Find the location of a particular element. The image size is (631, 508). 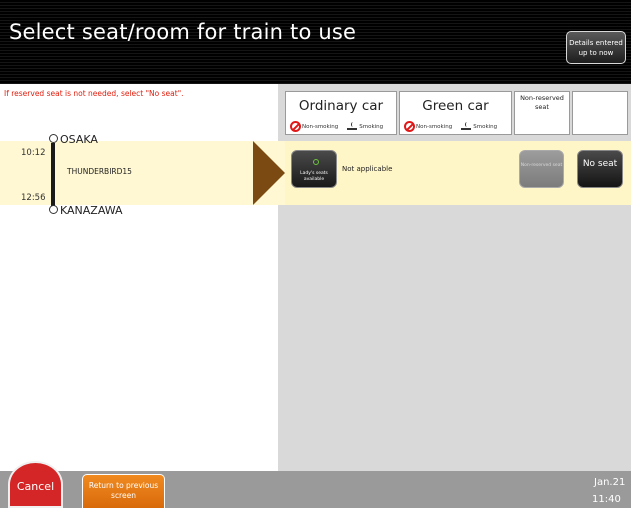

smoking-not-applicable: Not applicable is located at coordinates (367, 169).